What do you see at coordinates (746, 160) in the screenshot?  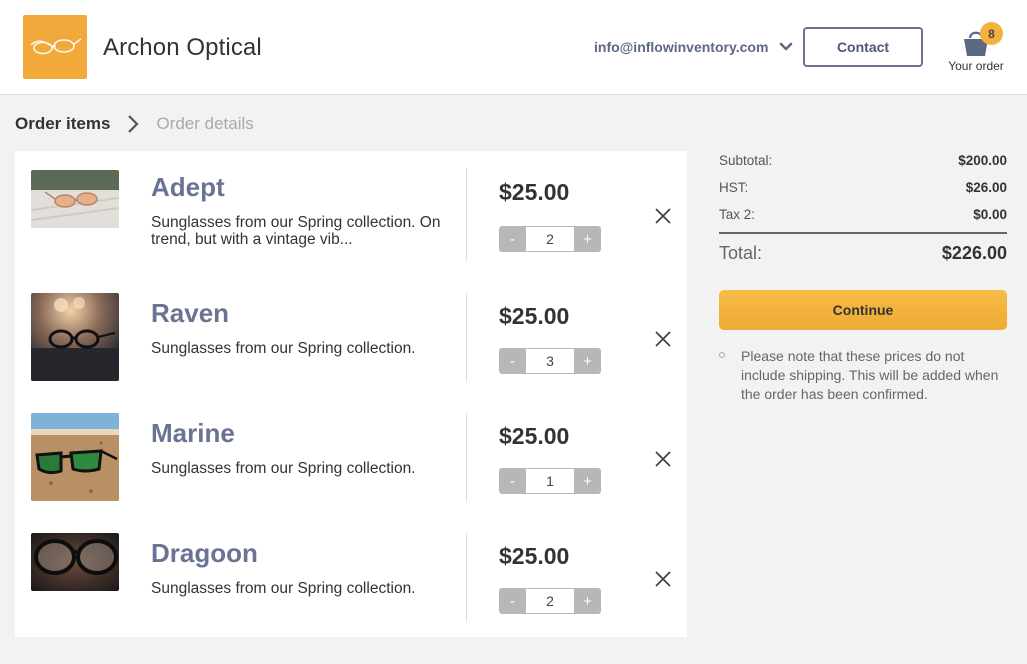 I see `subtotal-label: Subtotal:` at bounding box center [746, 160].